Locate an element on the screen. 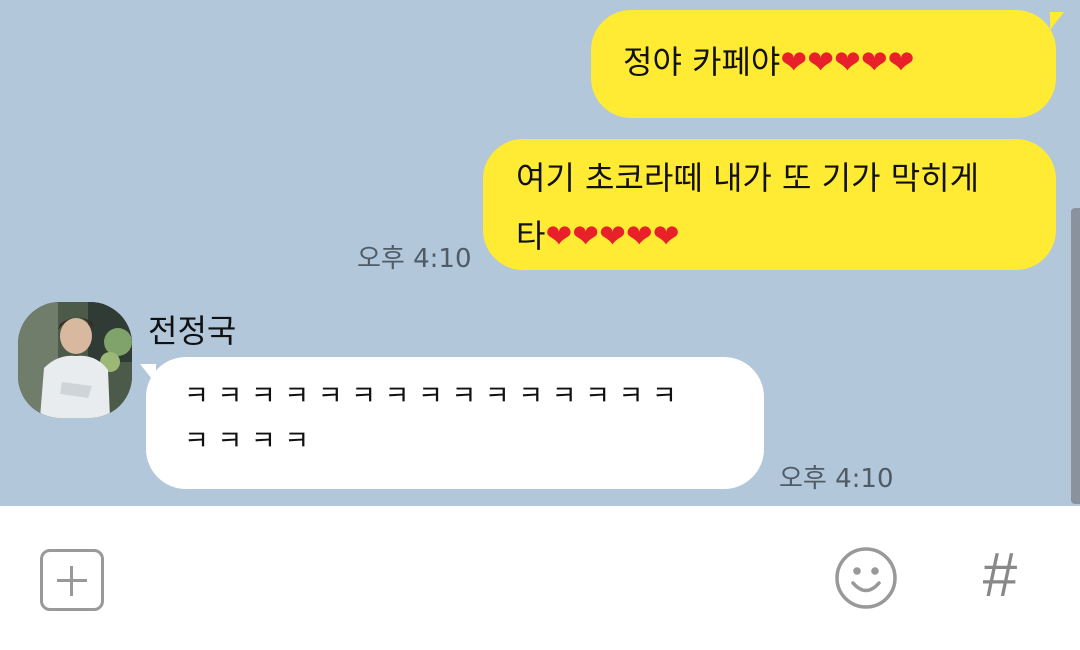 This screenshot has width=1080, height=650. sent-message-bubble: 여기 초코라떼 내가 또 기가 막히게 타❤❤❤❤❤ is located at coordinates (769, 204).